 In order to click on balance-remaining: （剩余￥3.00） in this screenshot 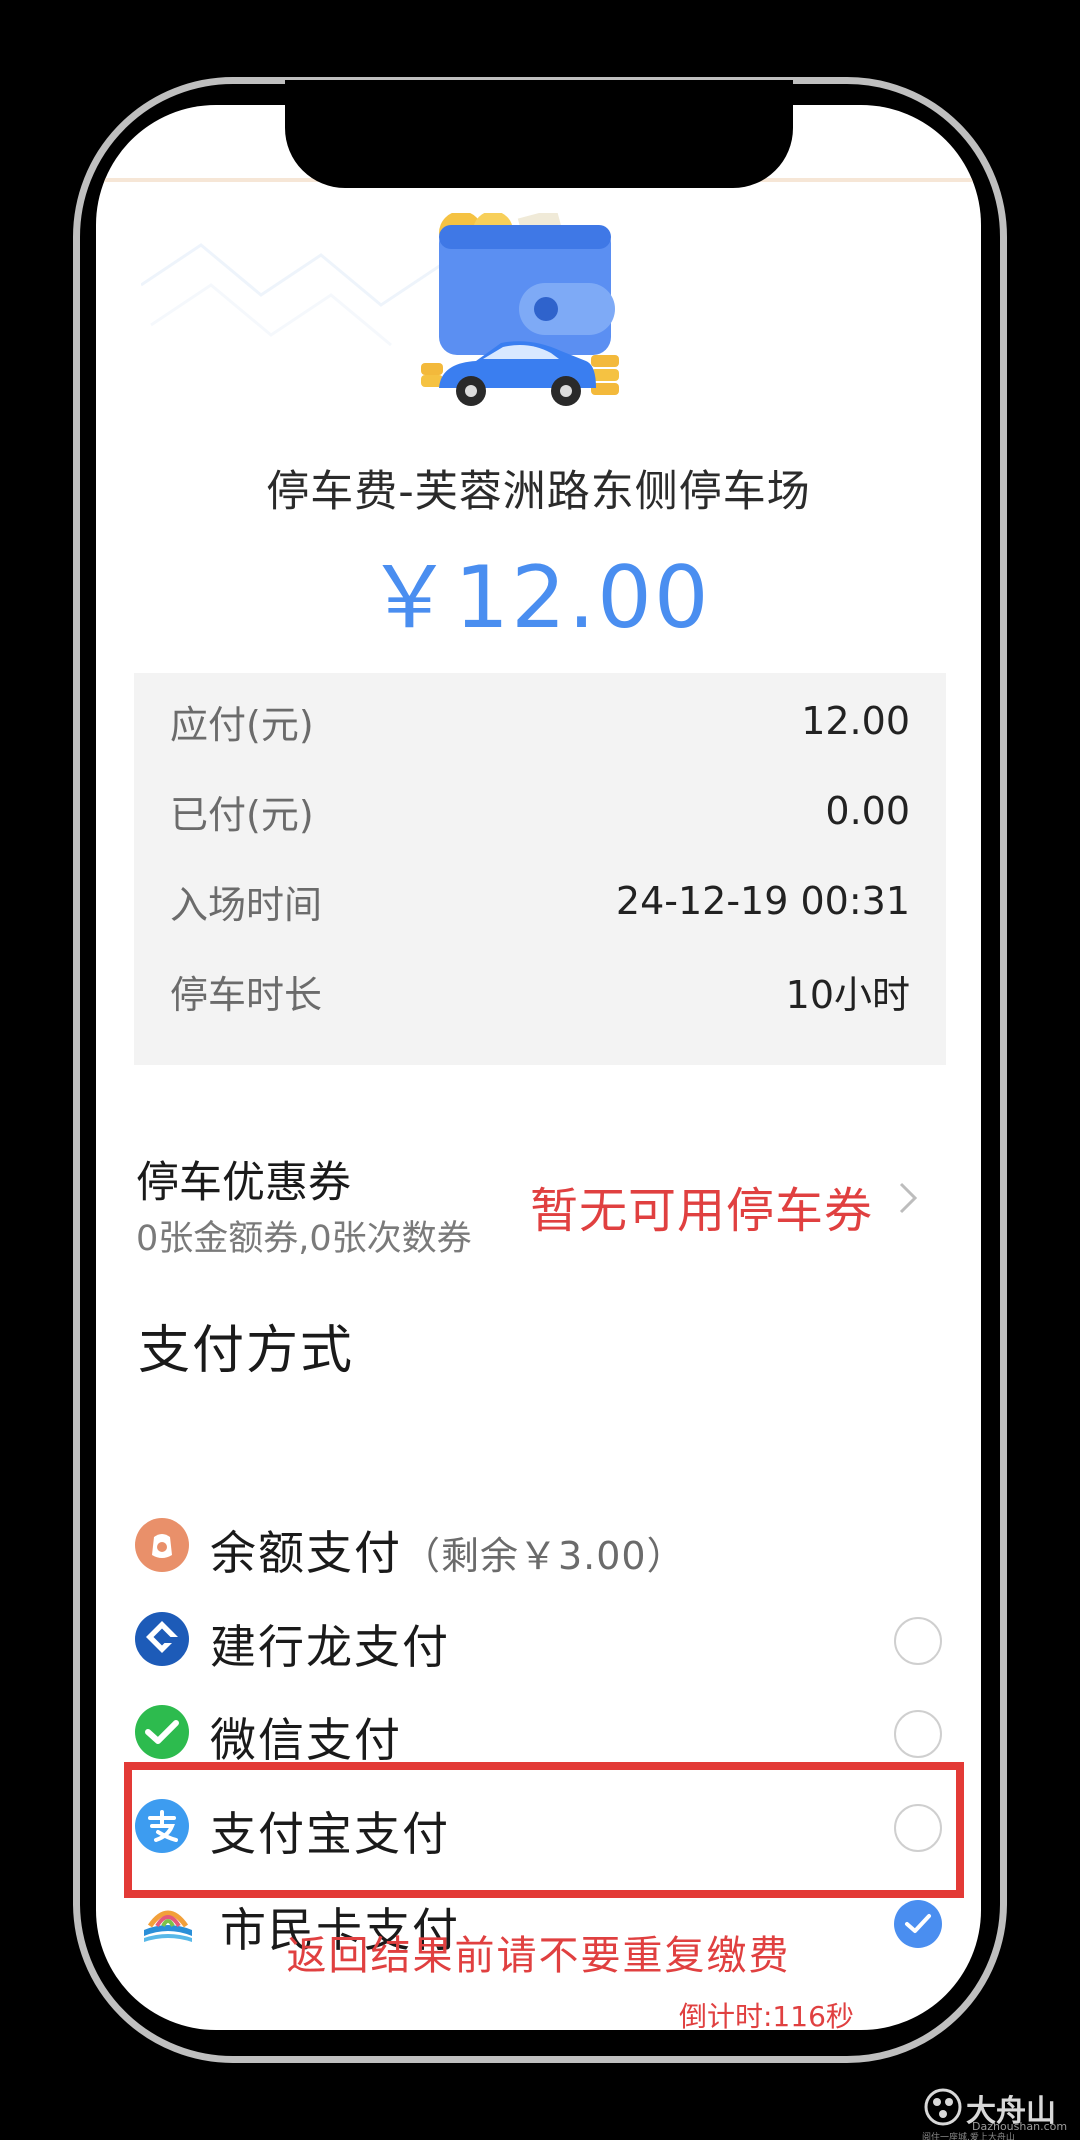, I will do `click(544, 1556)`.